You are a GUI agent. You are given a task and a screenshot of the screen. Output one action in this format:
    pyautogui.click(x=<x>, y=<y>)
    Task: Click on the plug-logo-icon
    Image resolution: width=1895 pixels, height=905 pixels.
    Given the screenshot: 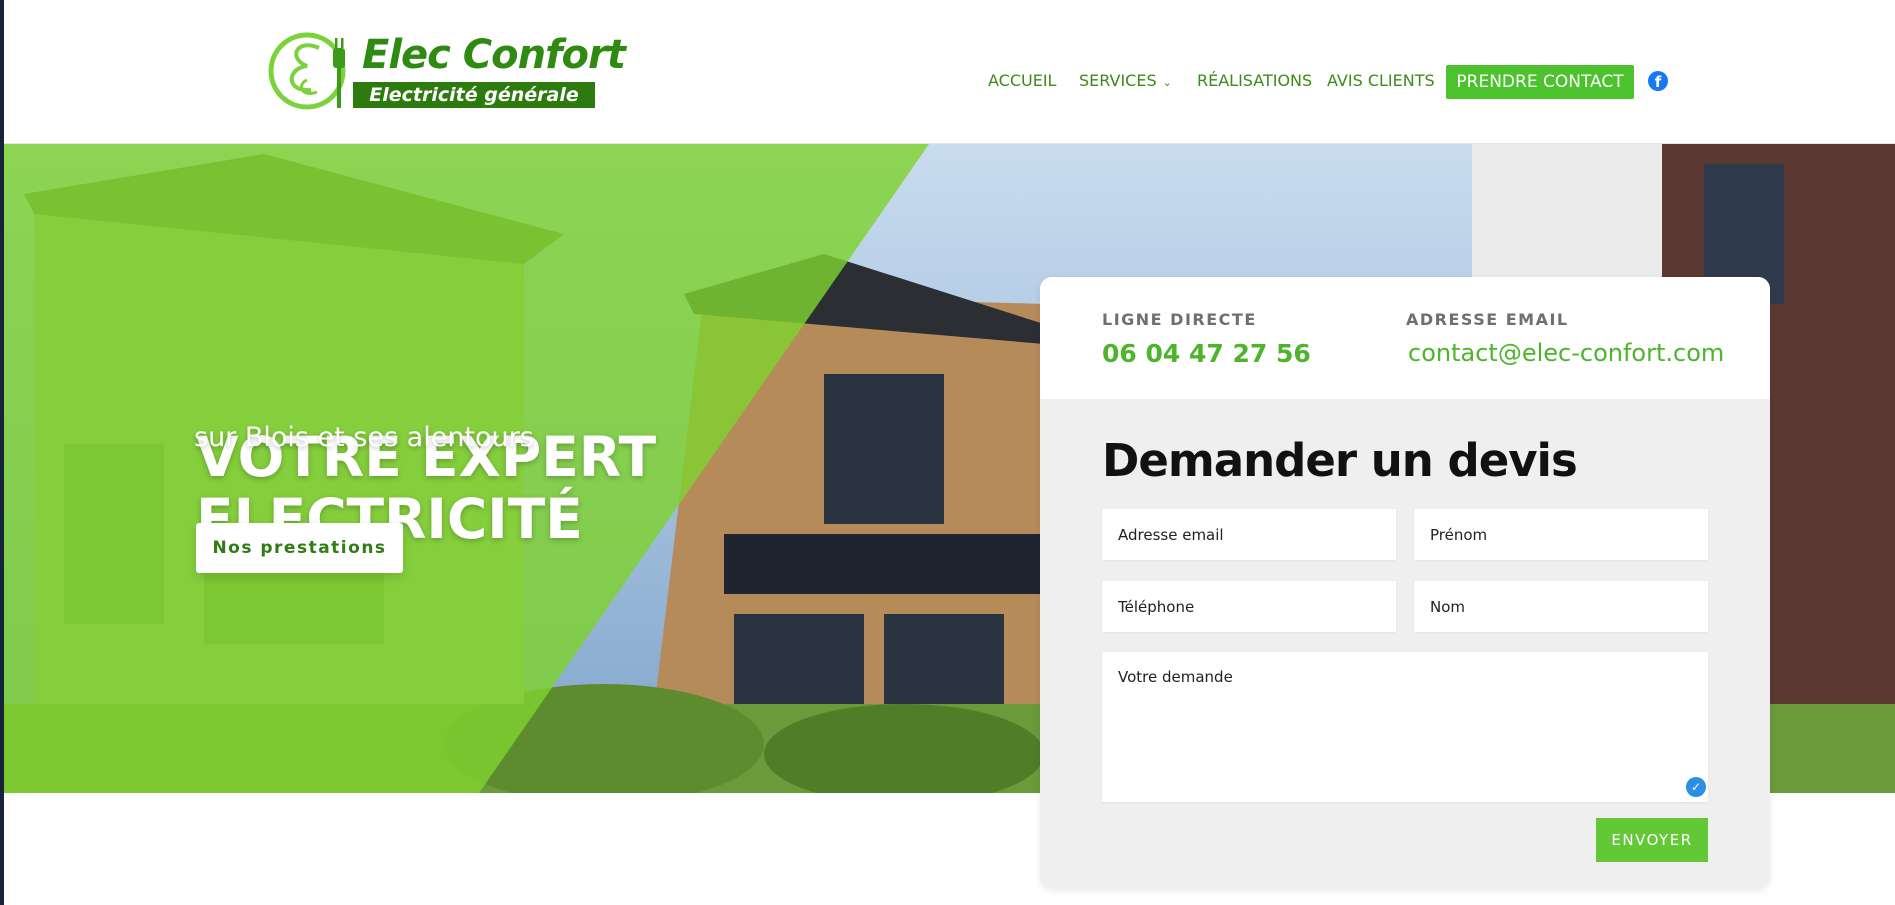 What is the action you would take?
    pyautogui.click(x=307, y=71)
    